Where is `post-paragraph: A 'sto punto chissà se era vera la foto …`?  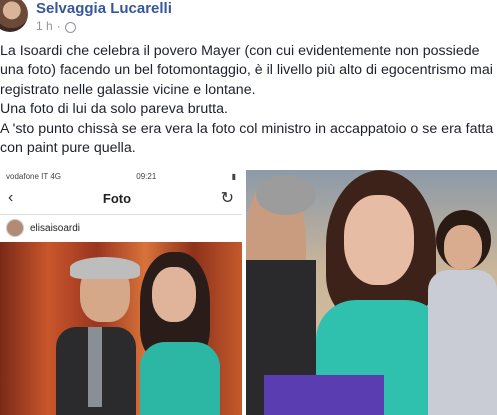 post-paragraph: A 'sto punto chissà se era vera la foto … is located at coordinates (247, 138).